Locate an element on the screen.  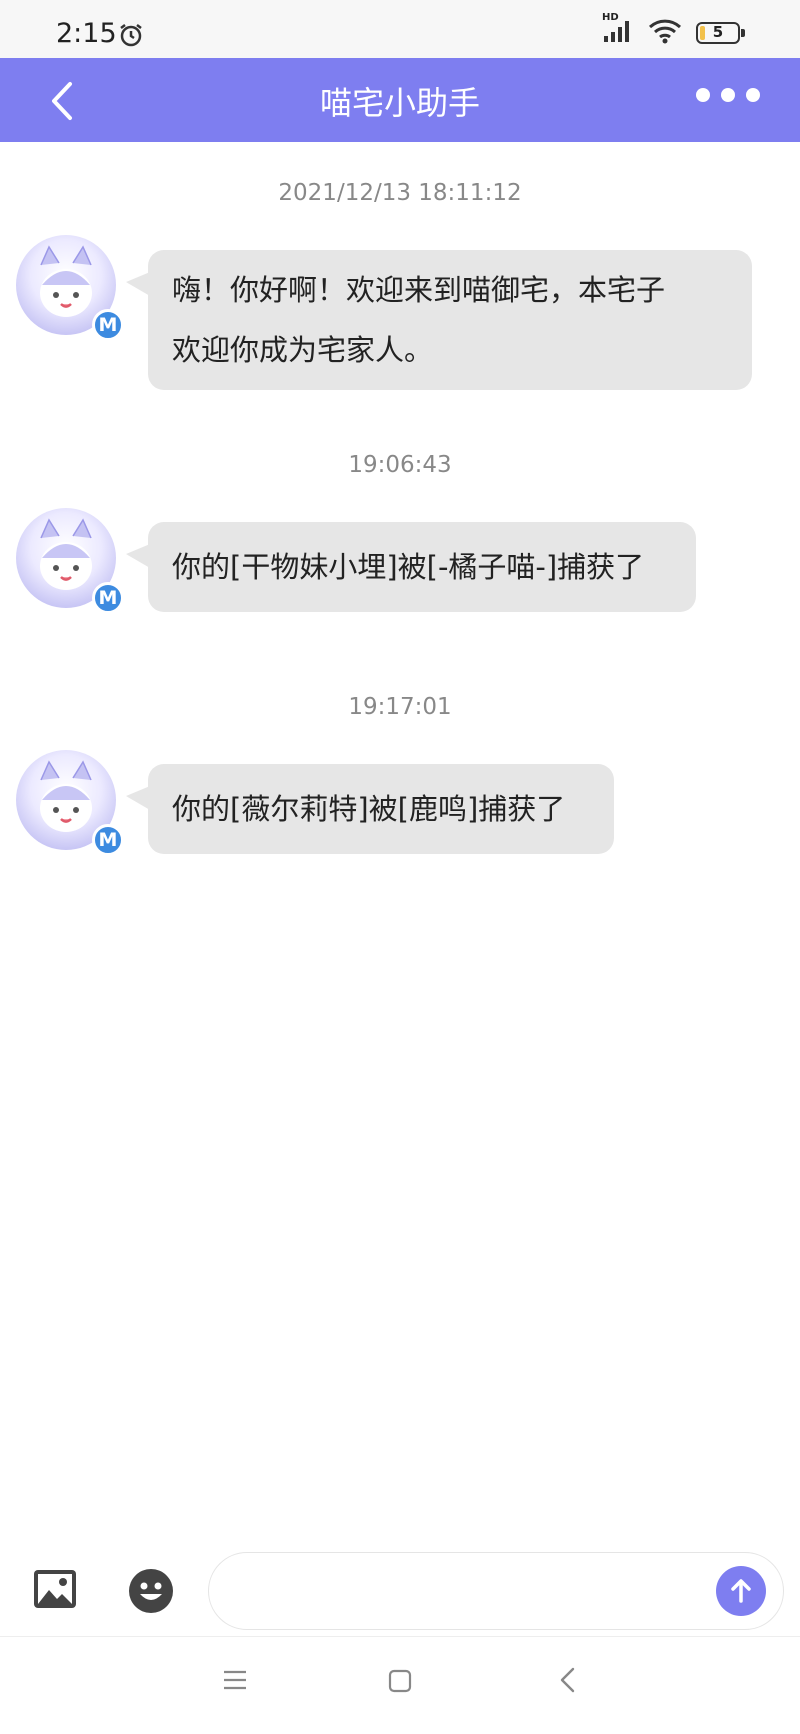
message-line: 你的[薇尔莉特]被[鹿鸣]捕获了 is located at coordinates (369, 809).